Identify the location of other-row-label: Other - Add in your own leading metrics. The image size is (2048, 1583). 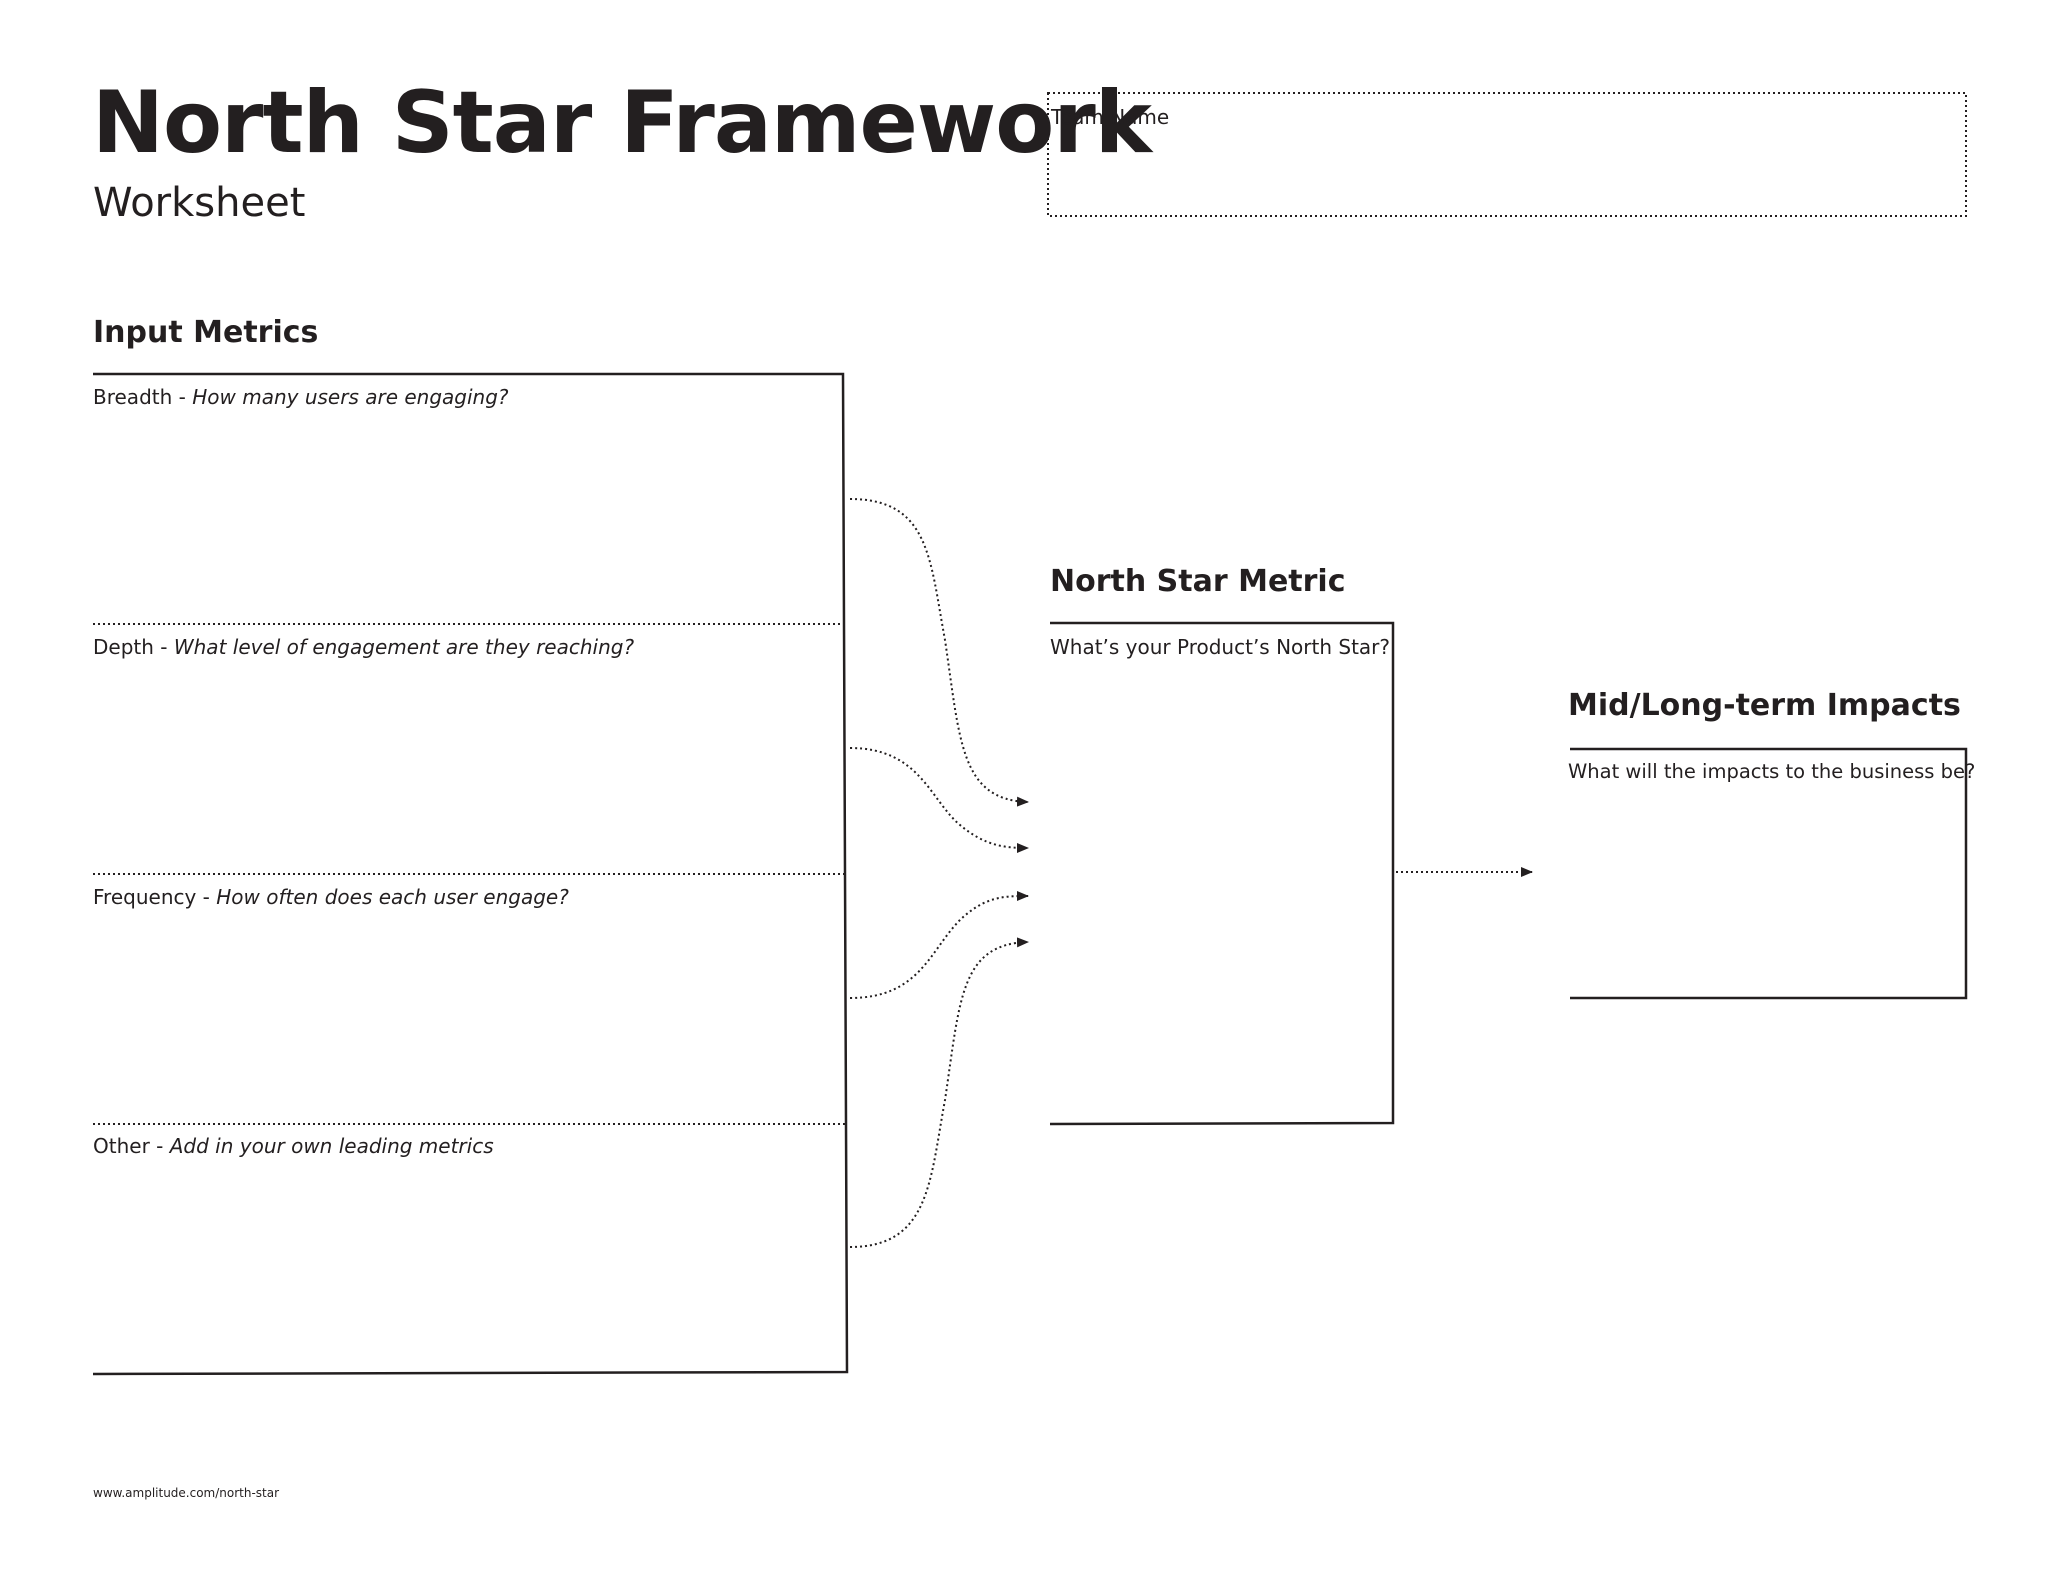
(293, 1146).